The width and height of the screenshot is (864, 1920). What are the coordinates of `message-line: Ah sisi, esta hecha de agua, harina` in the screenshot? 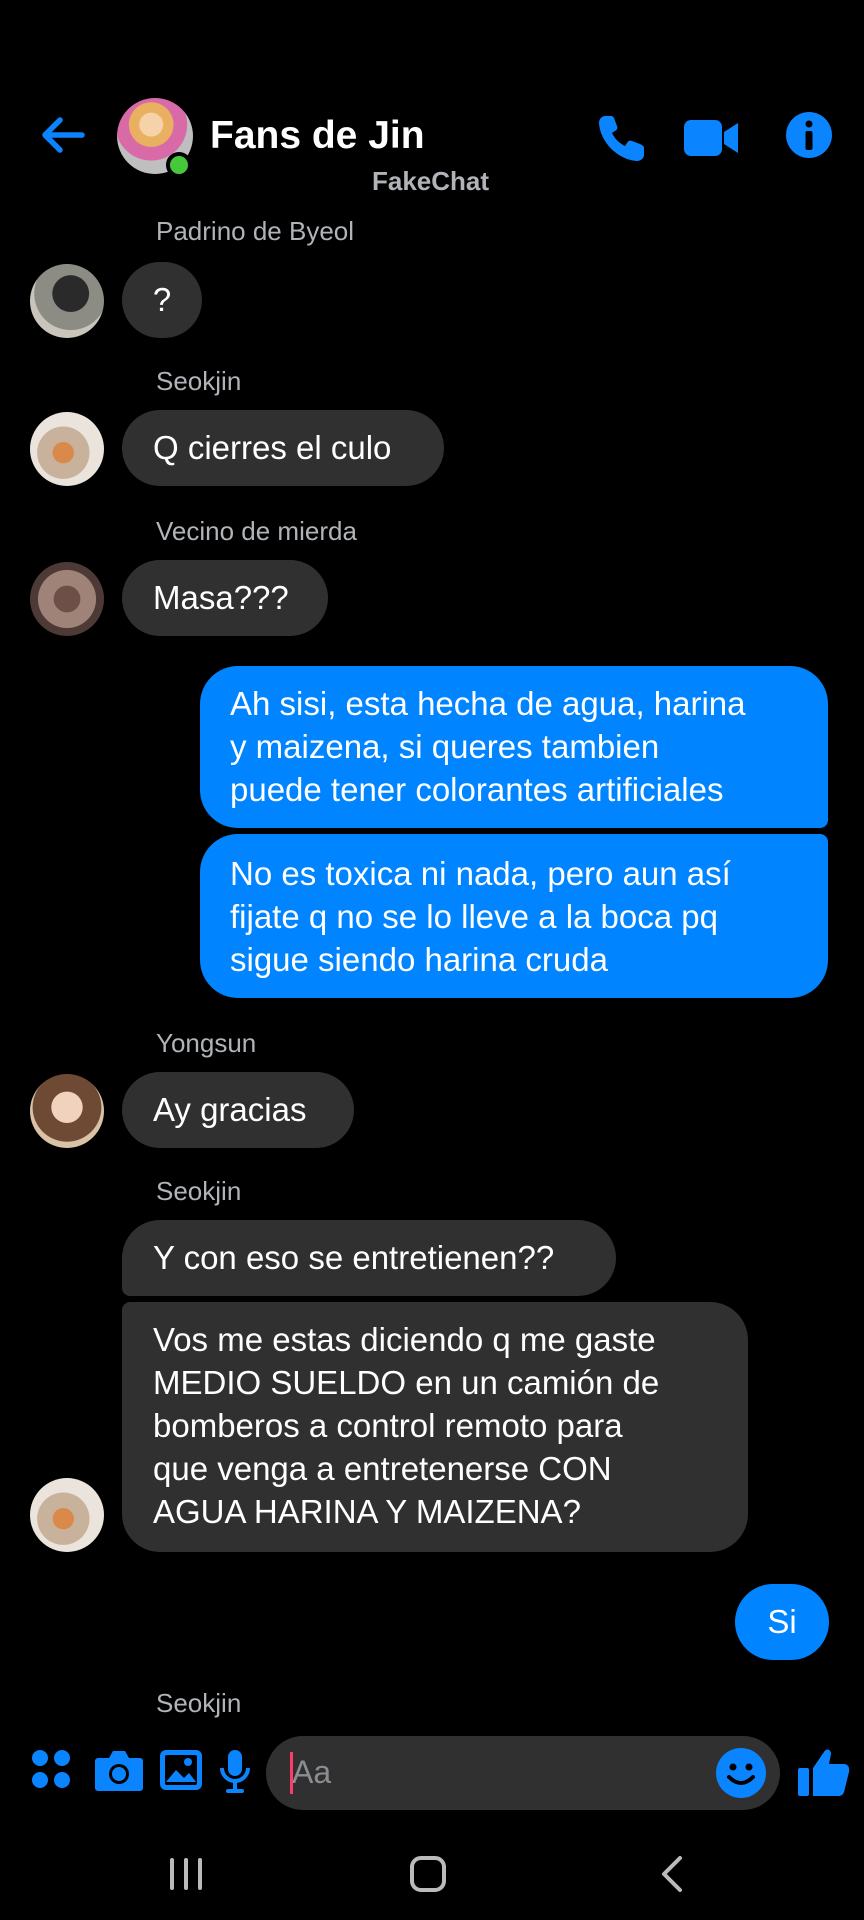 It's located at (488, 703).